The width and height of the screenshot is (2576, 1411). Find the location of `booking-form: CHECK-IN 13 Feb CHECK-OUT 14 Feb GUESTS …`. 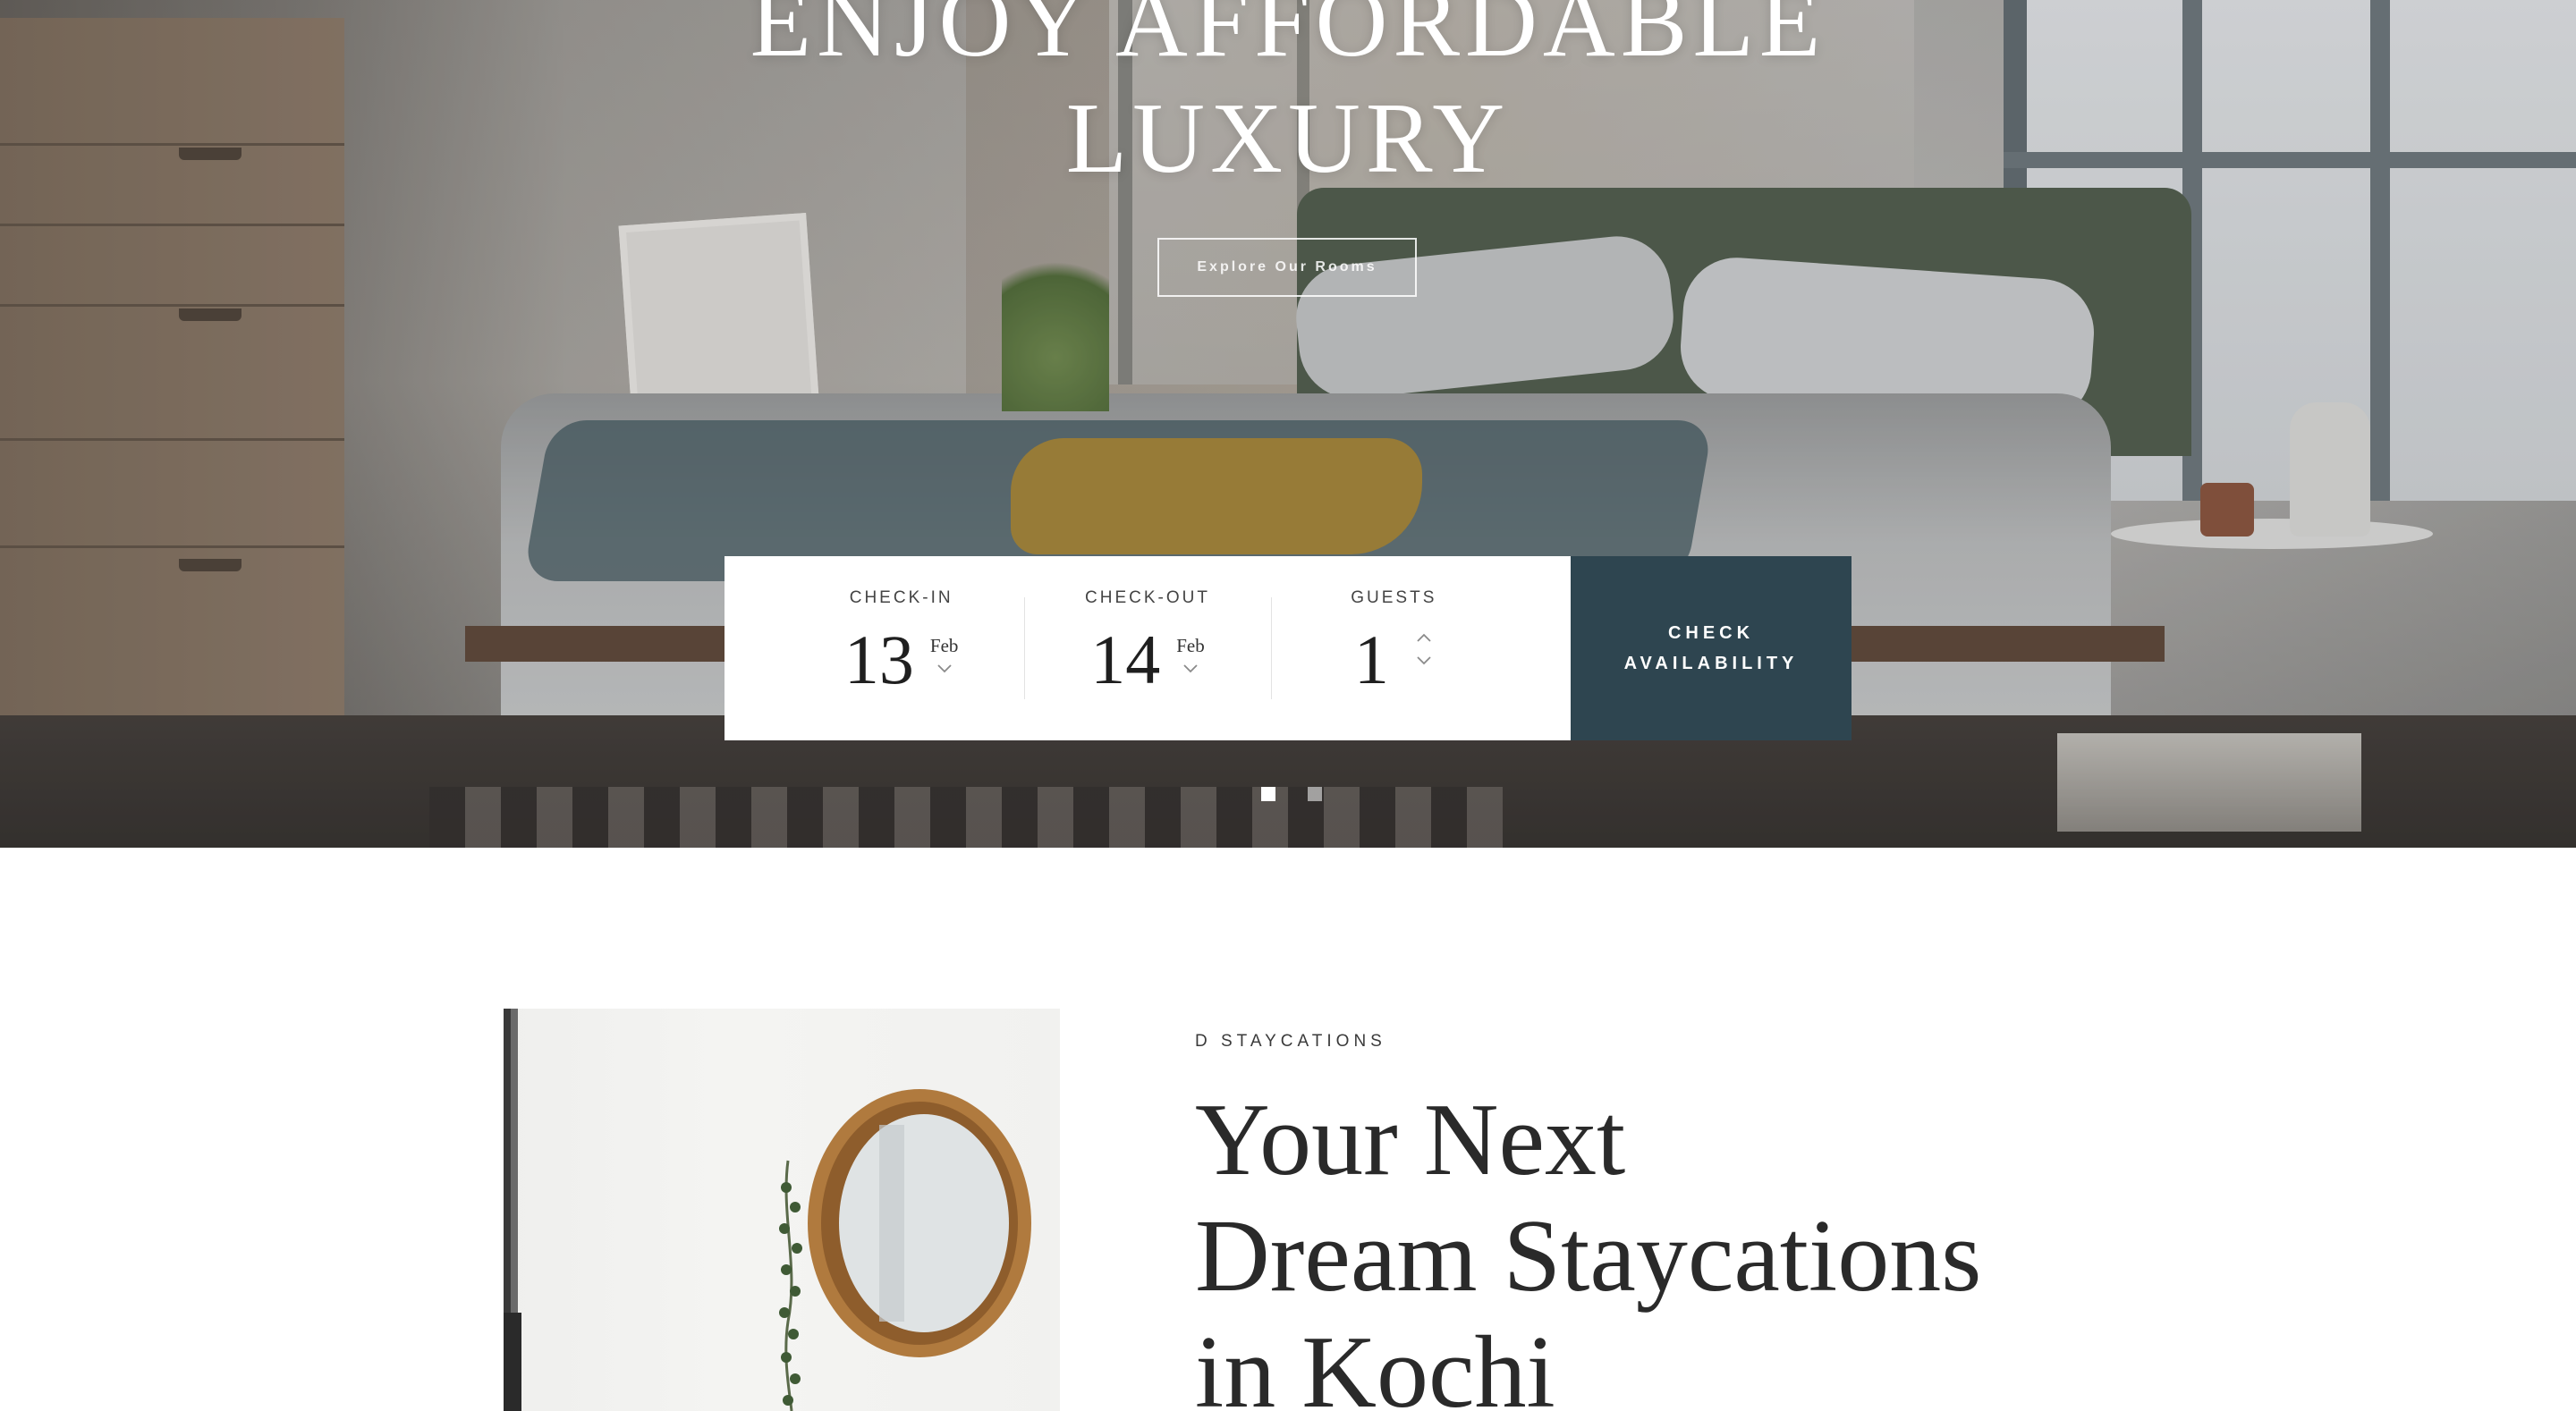

booking-form: CHECK-IN 13 Feb CHECK-OUT 14 Feb GUESTS … is located at coordinates (1288, 648).